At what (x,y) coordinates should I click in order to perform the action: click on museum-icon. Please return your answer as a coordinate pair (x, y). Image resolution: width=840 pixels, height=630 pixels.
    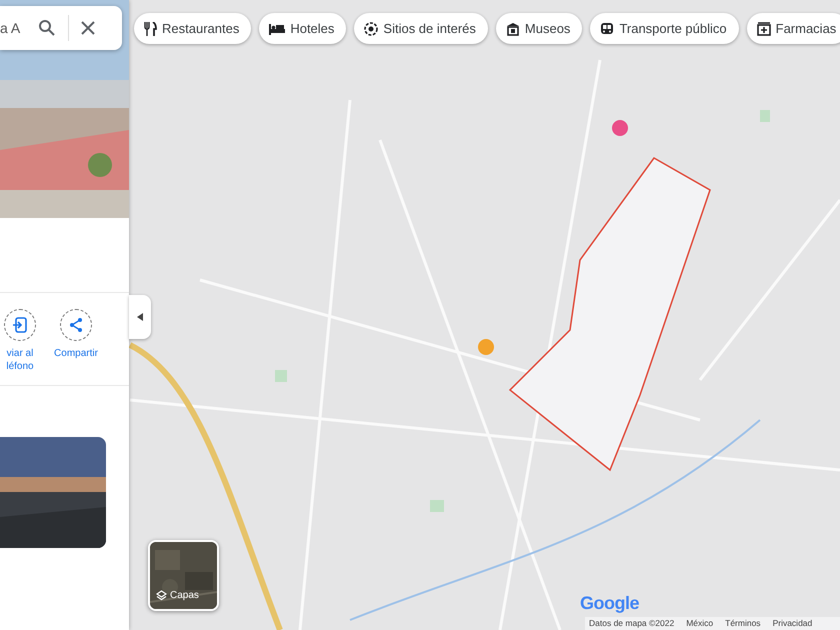
    Looking at the image, I should click on (513, 29).